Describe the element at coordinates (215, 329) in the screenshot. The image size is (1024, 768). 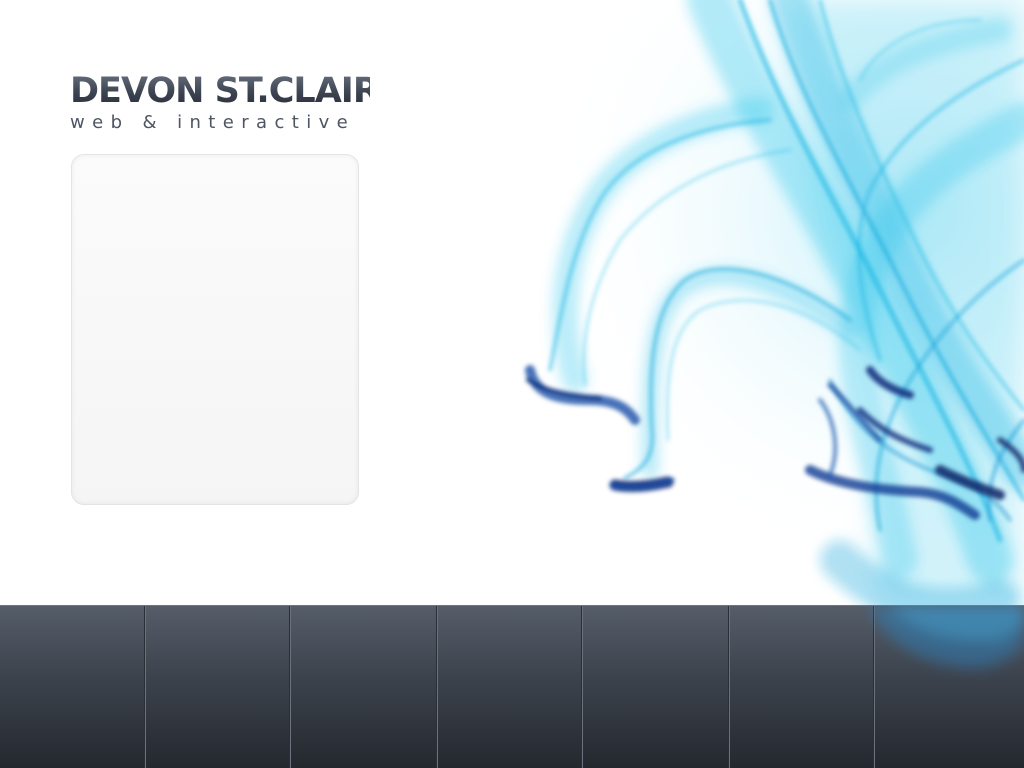
I see `content-panel` at that location.